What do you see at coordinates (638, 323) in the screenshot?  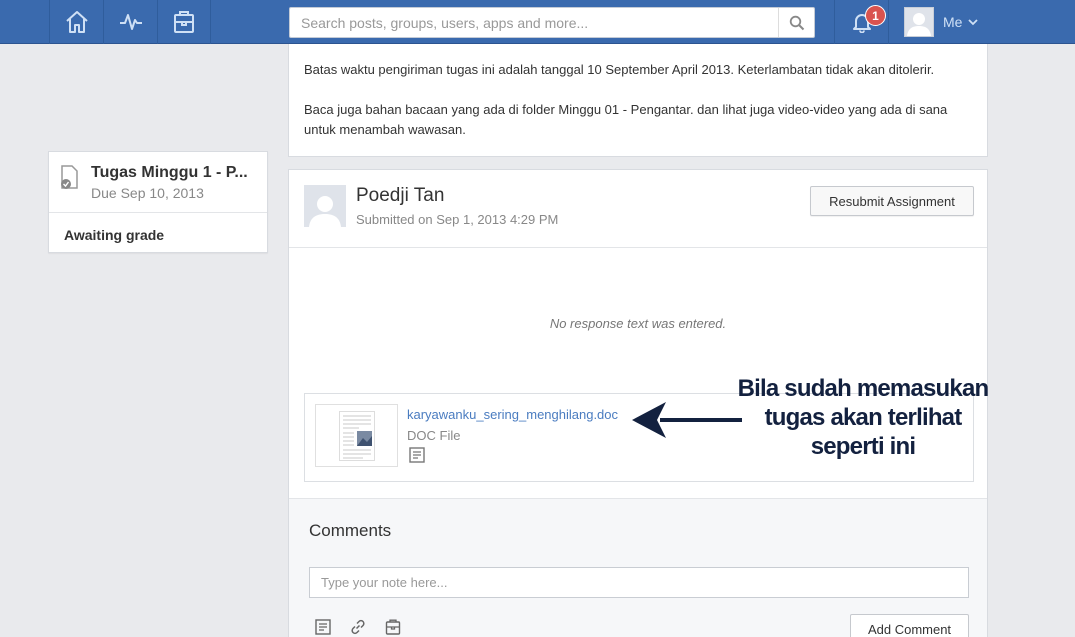 I see `no-response-text: No response text was entered.` at bounding box center [638, 323].